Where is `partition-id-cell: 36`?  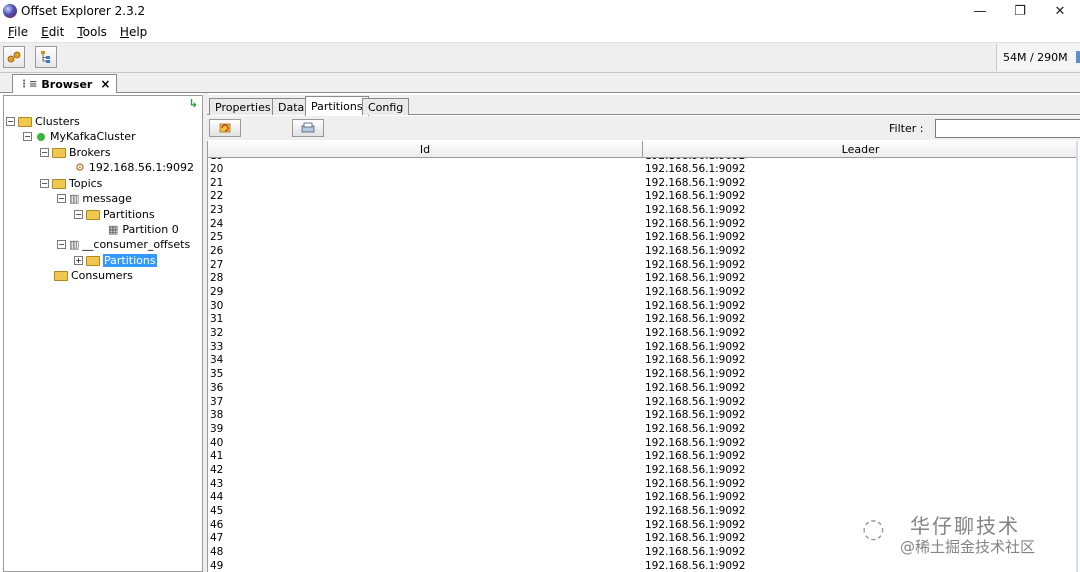 partition-id-cell: 36 is located at coordinates (217, 387).